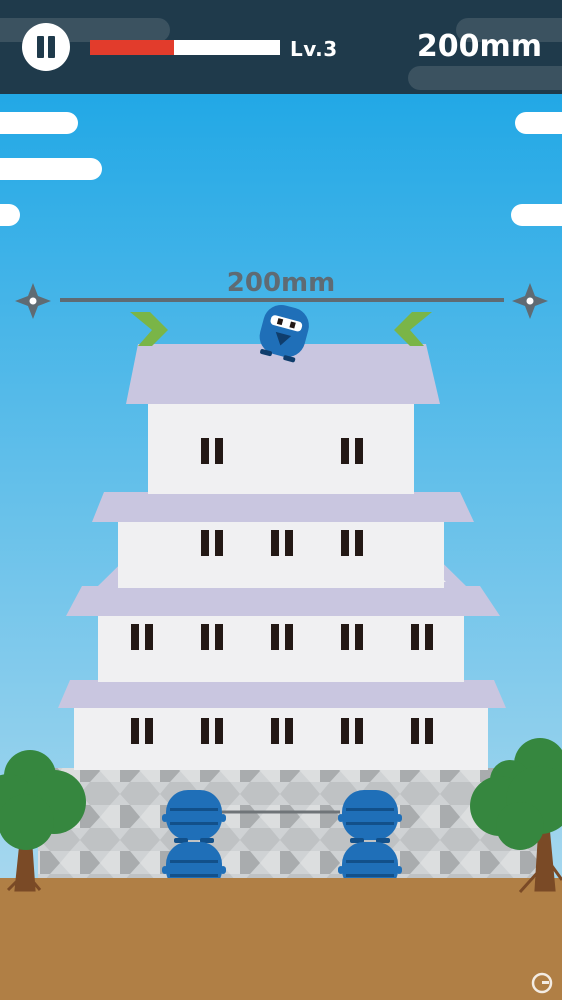 This screenshot has width=562, height=1000. I want to click on level-label: Lv.3, so click(314, 49).